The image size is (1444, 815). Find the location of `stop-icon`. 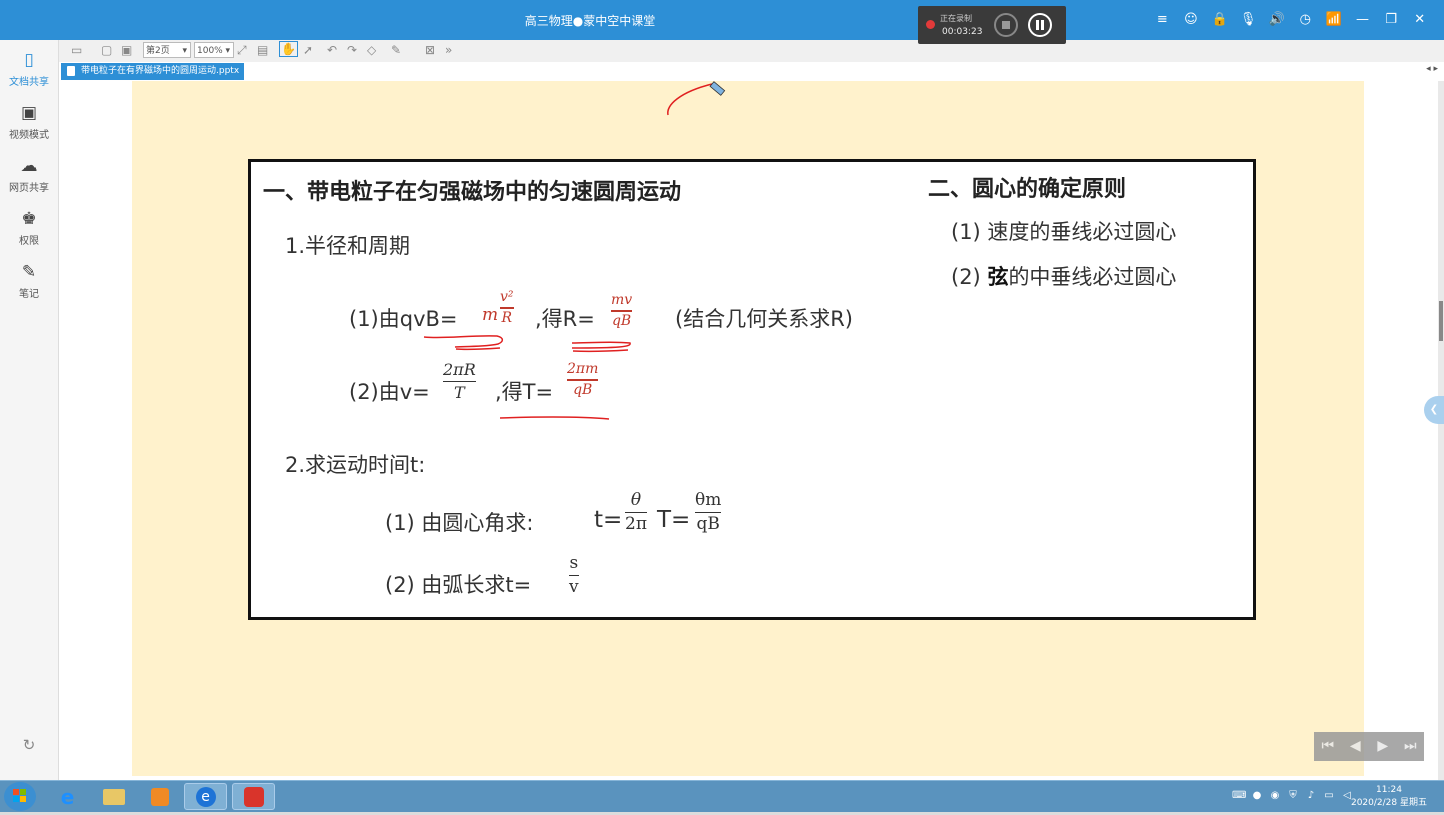

stop-icon is located at coordinates (1006, 25).